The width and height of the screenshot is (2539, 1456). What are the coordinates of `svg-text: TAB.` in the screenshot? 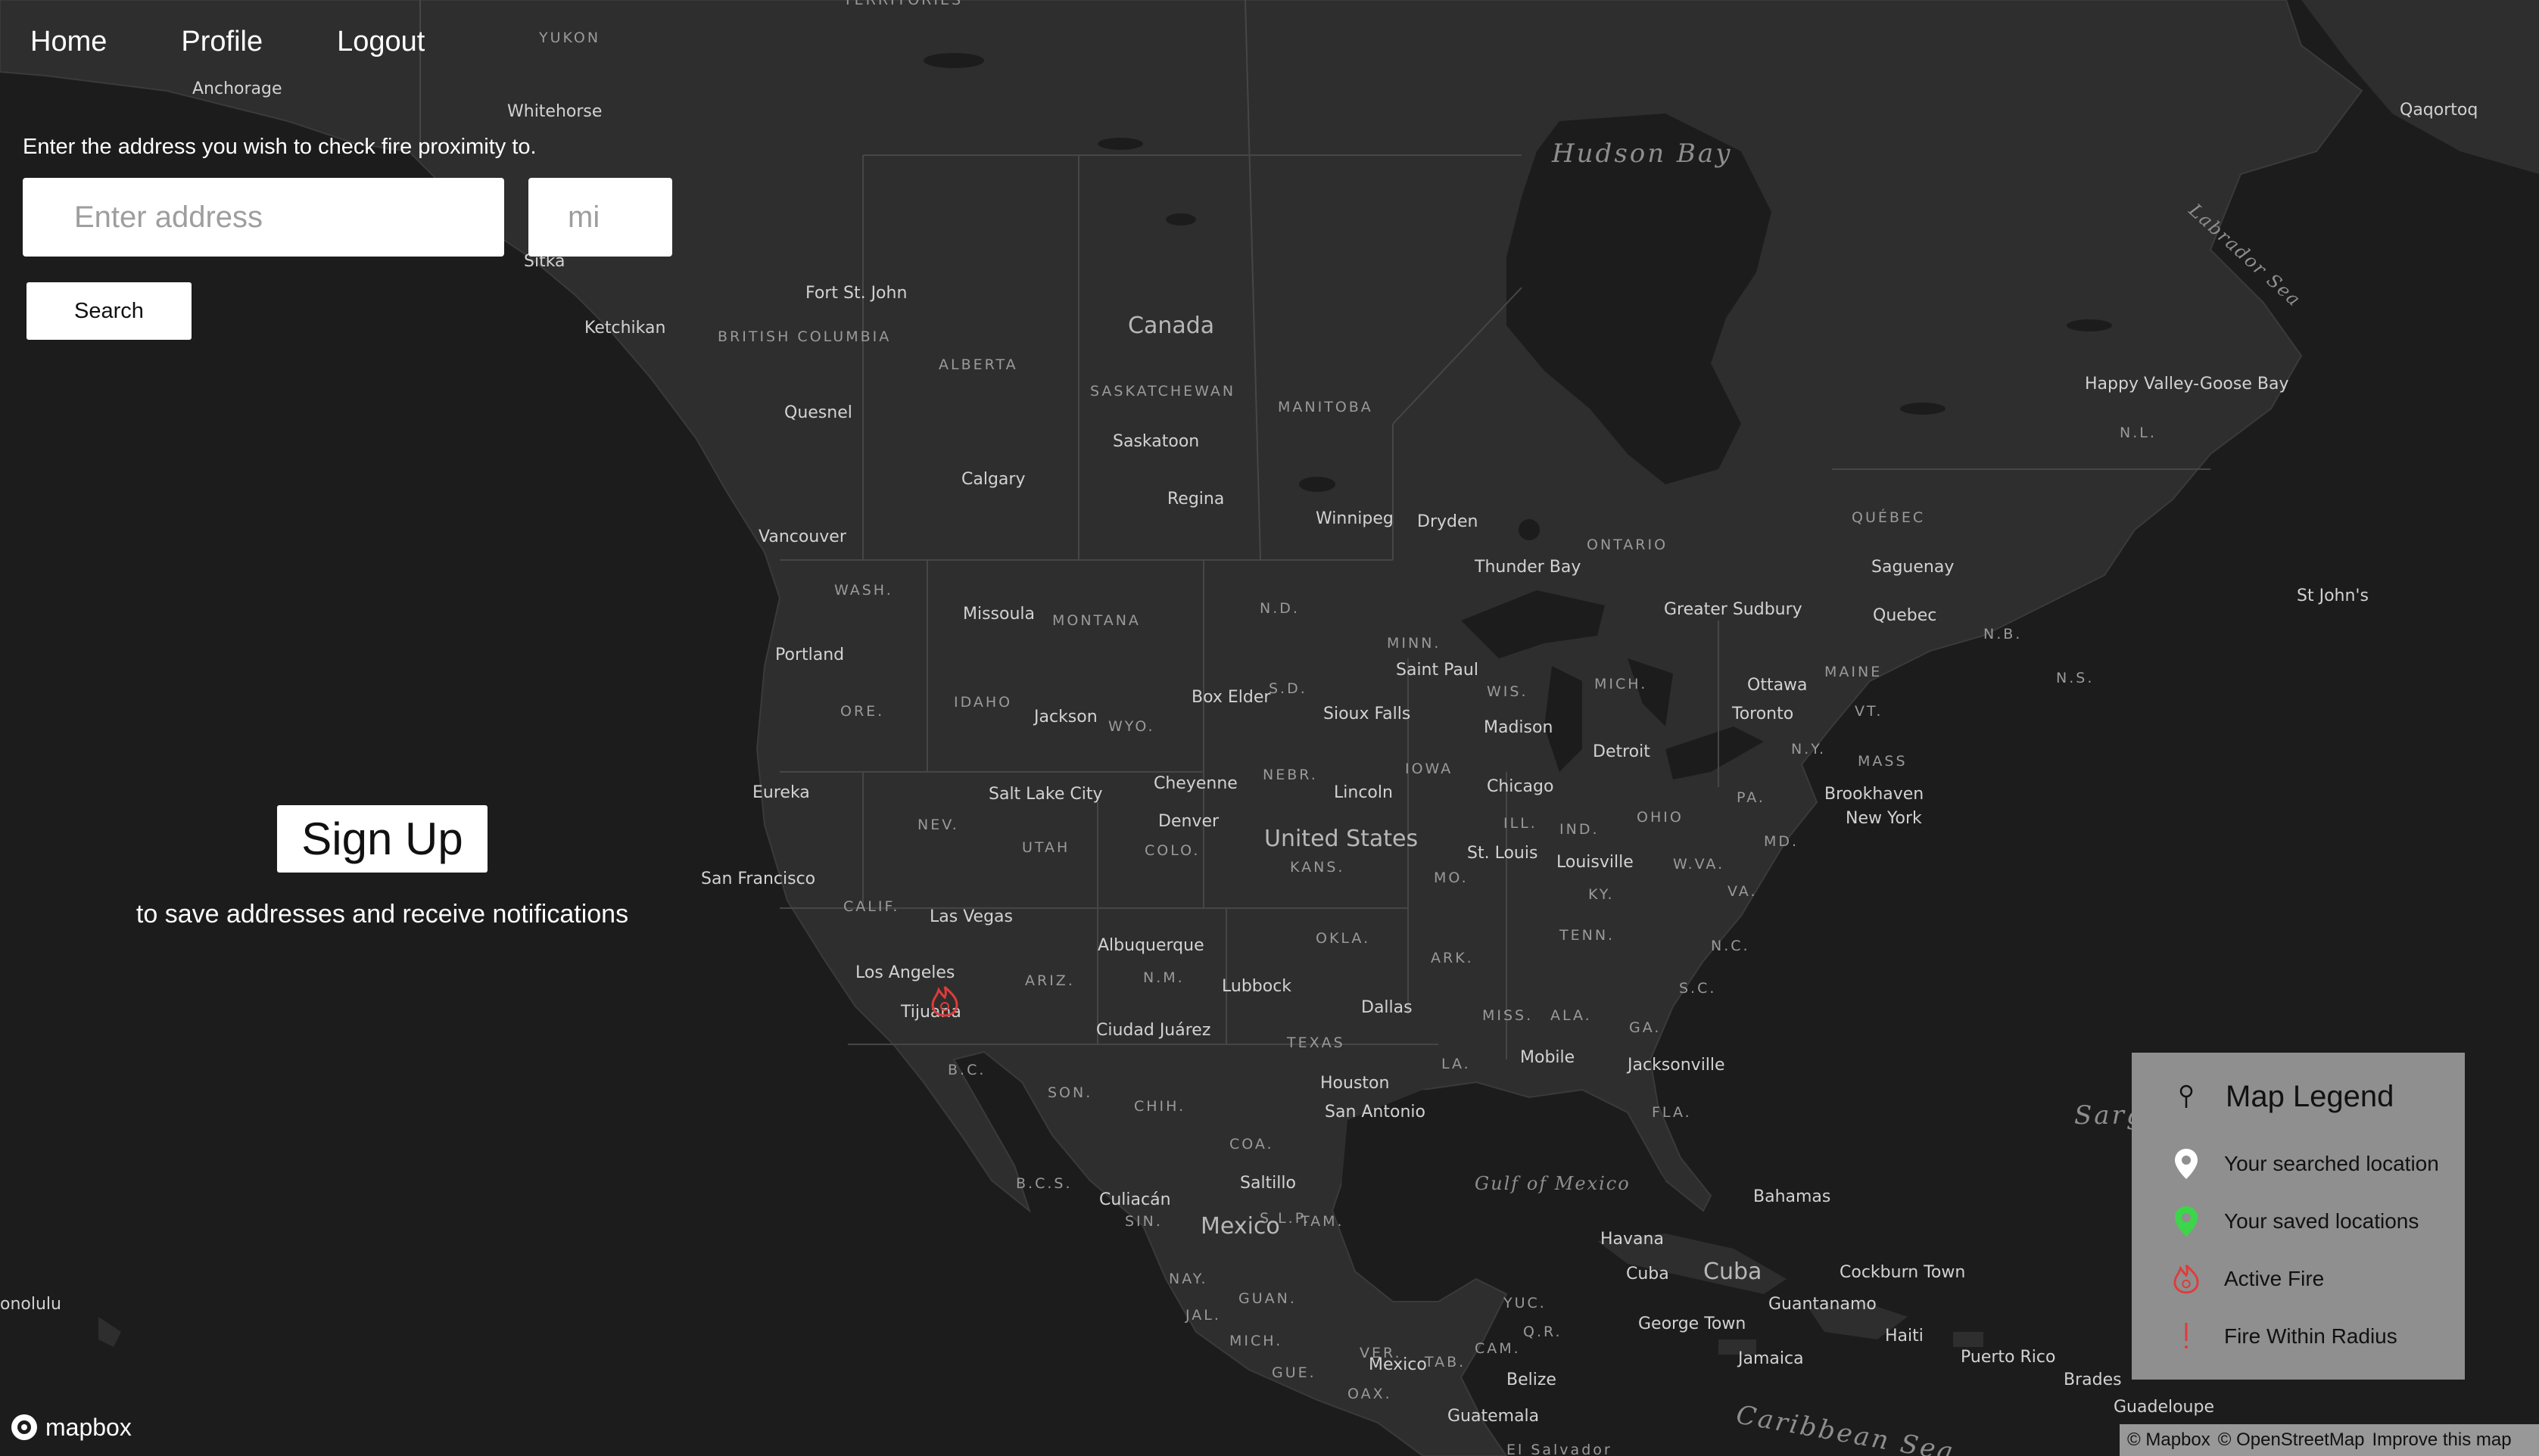 It's located at (1445, 1362).